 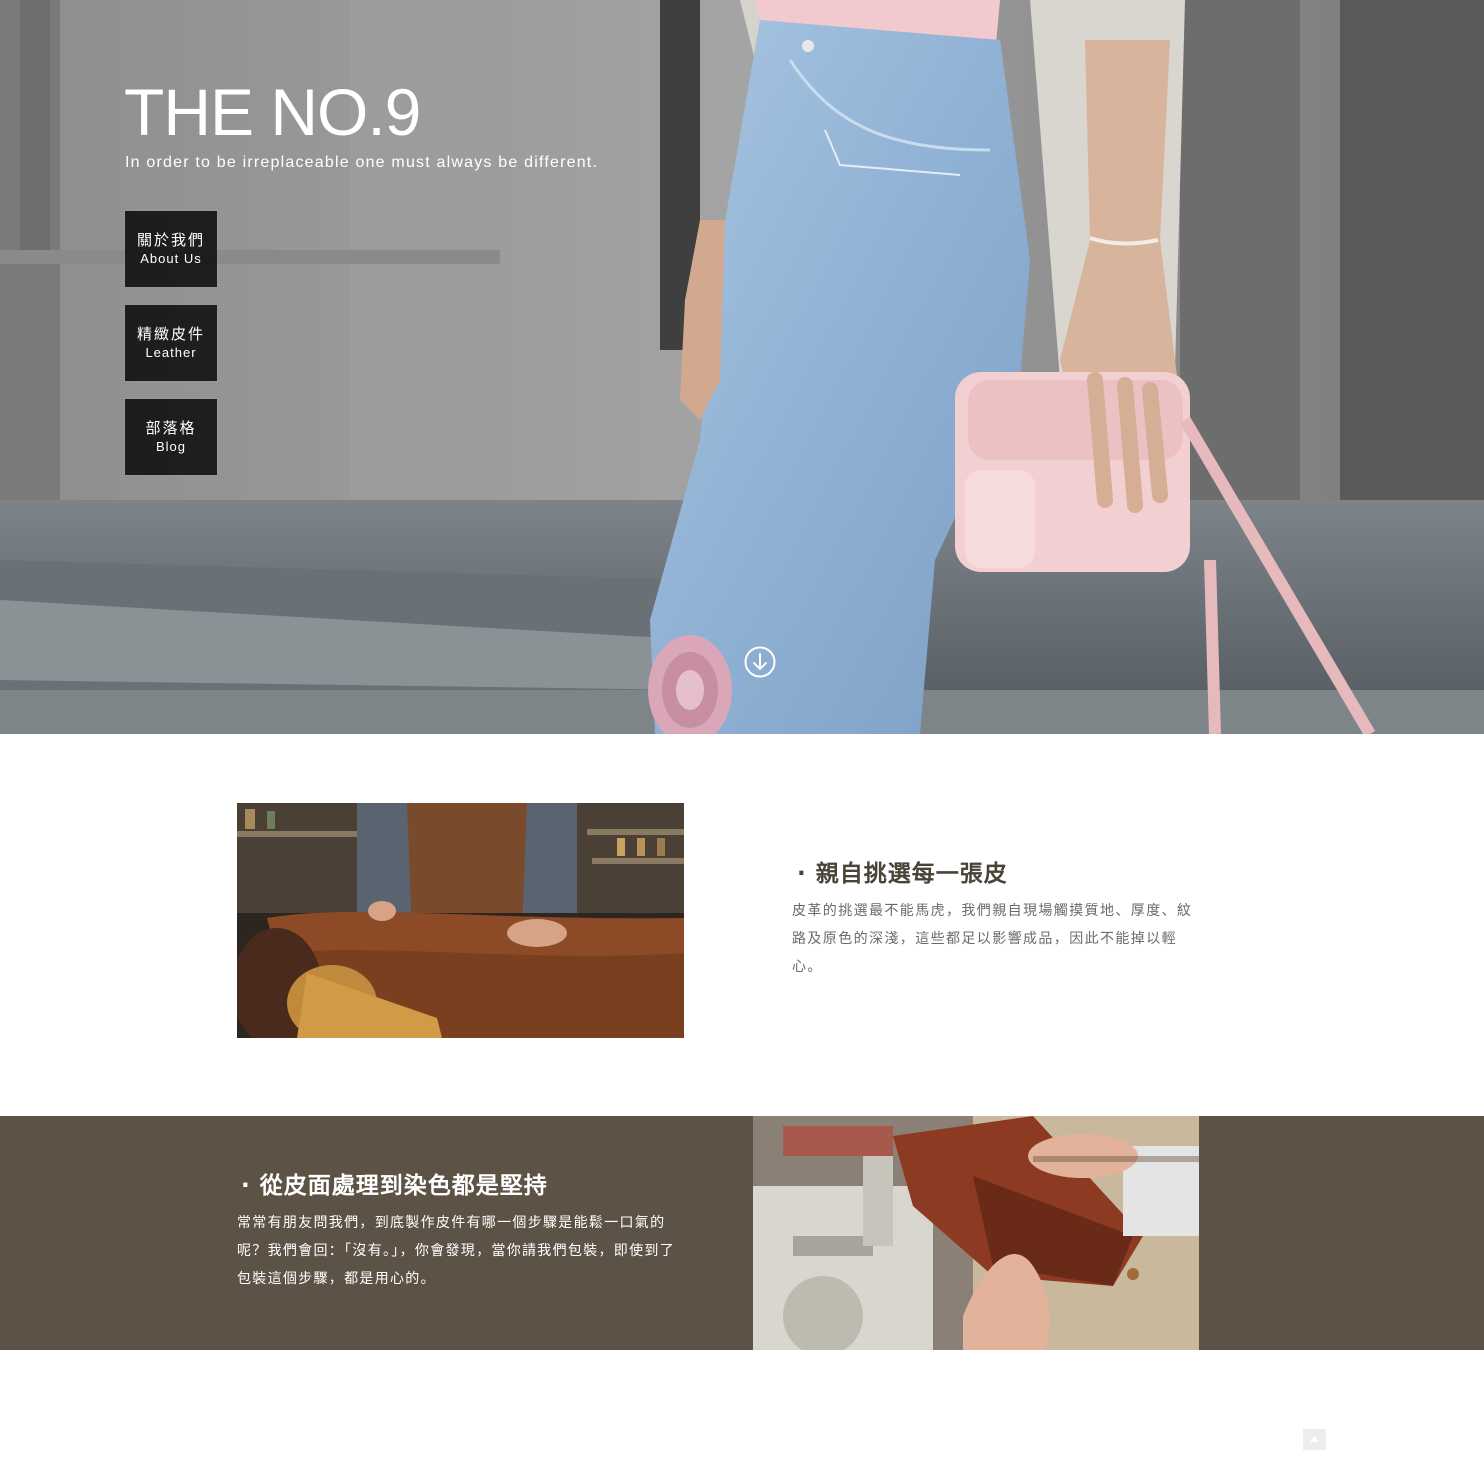 What do you see at coordinates (976, 1233) in the screenshot?
I see `wallet-crafting-photo` at bounding box center [976, 1233].